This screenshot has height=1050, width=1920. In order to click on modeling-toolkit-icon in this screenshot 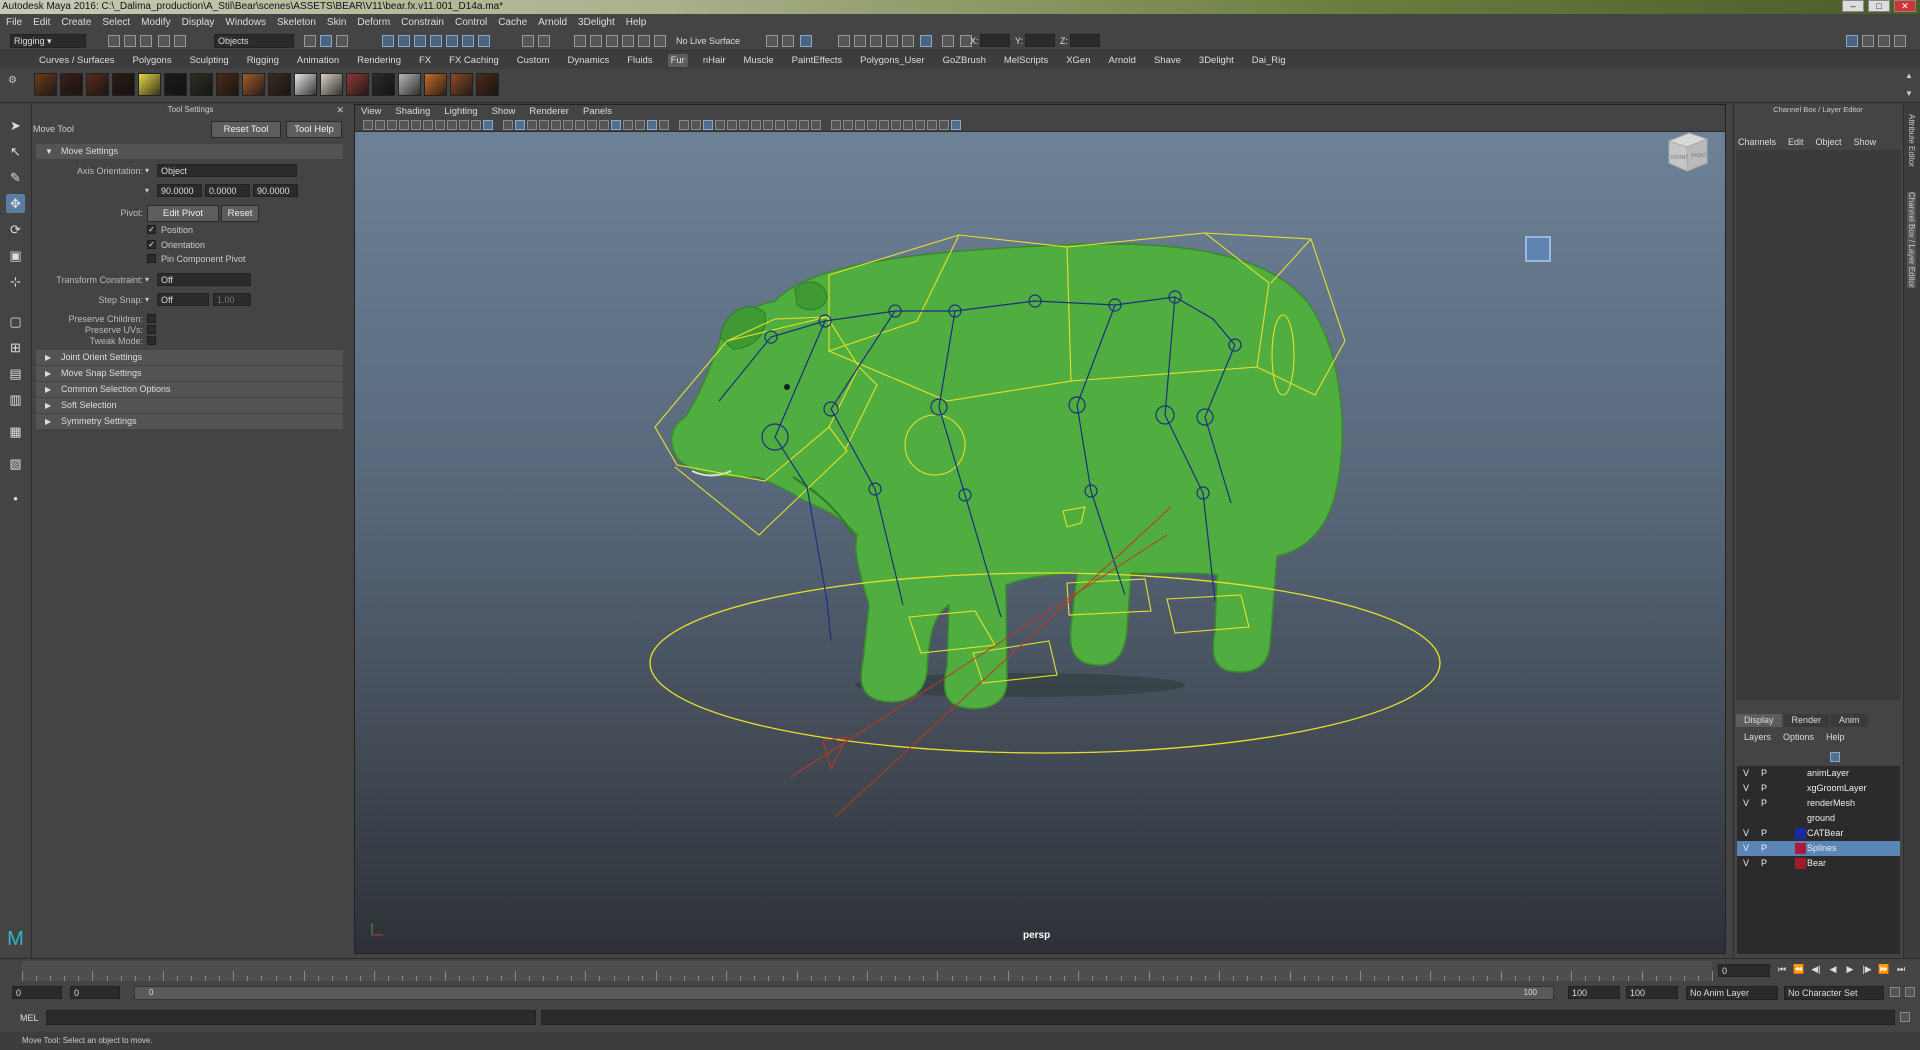, I will do `click(788, 41)`.